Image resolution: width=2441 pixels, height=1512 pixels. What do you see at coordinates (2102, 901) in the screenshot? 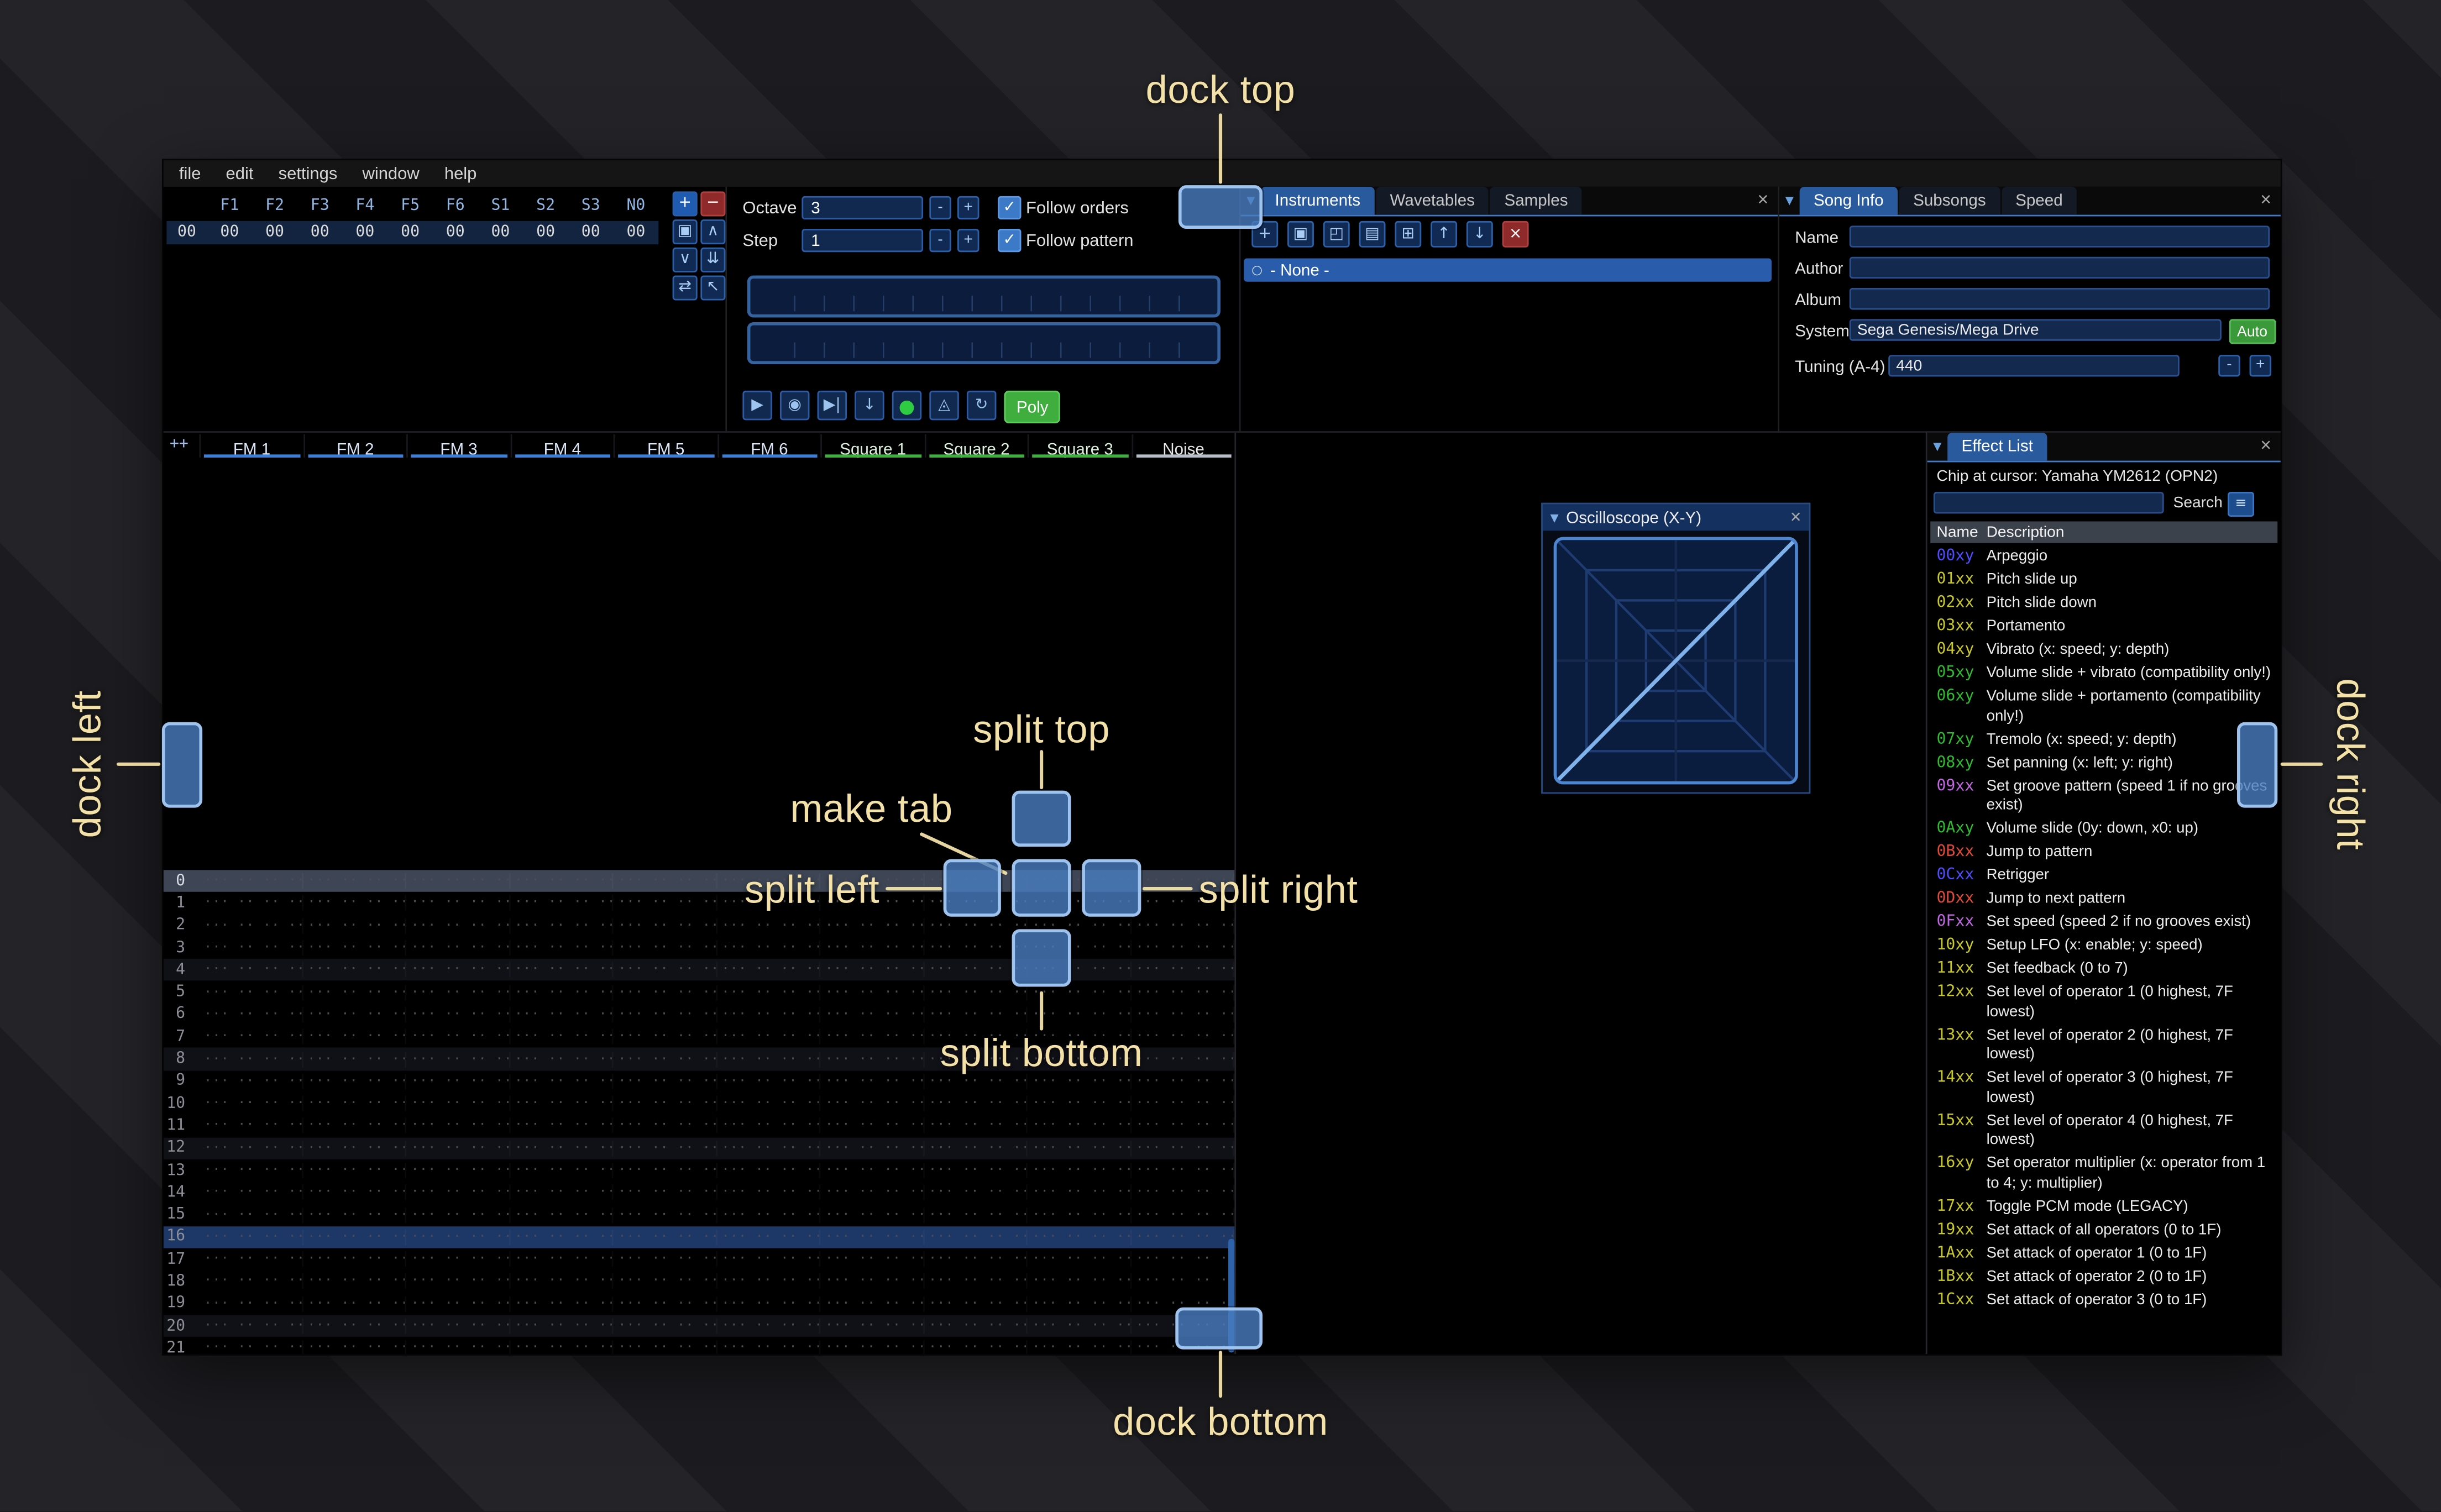
I see `effect-row: 0Dxx Jump to next pattern` at bounding box center [2102, 901].